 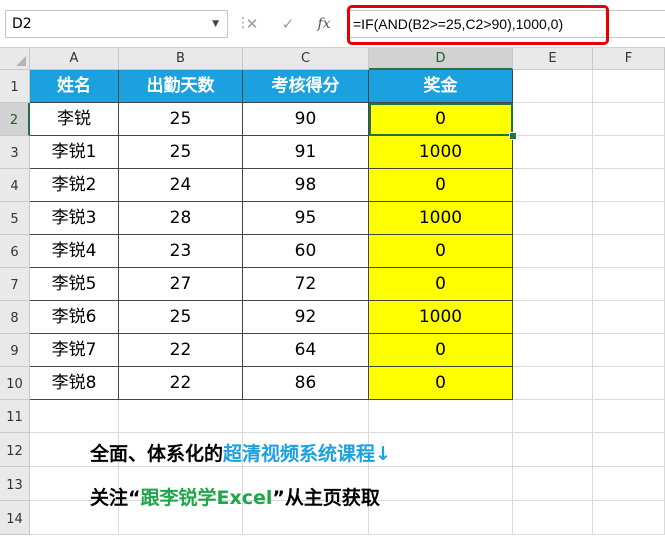 What do you see at coordinates (15, 383) in the screenshot?
I see `row-header-10: 10` at bounding box center [15, 383].